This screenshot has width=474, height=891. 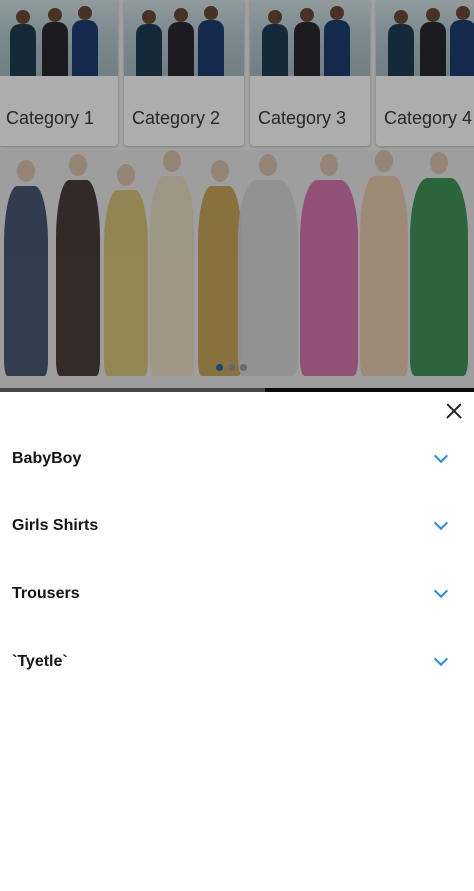 I want to click on accordion-item-babyboy: BabyBoy, so click(x=237, y=460).